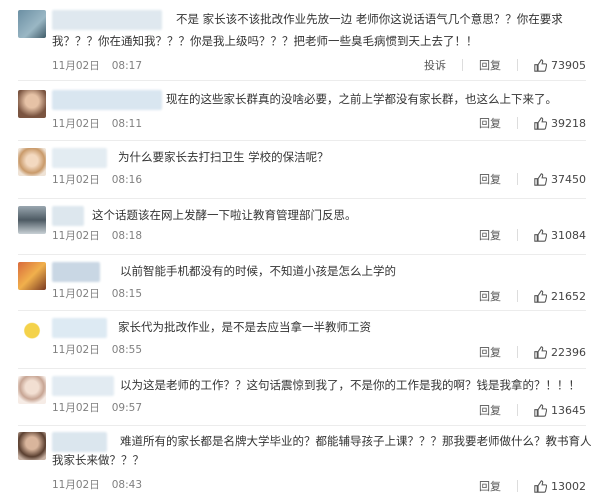 The image size is (600, 497). What do you see at coordinates (126, 294) in the screenshot?
I see `comment-time: 08:15` at bounding box center [126, 294].